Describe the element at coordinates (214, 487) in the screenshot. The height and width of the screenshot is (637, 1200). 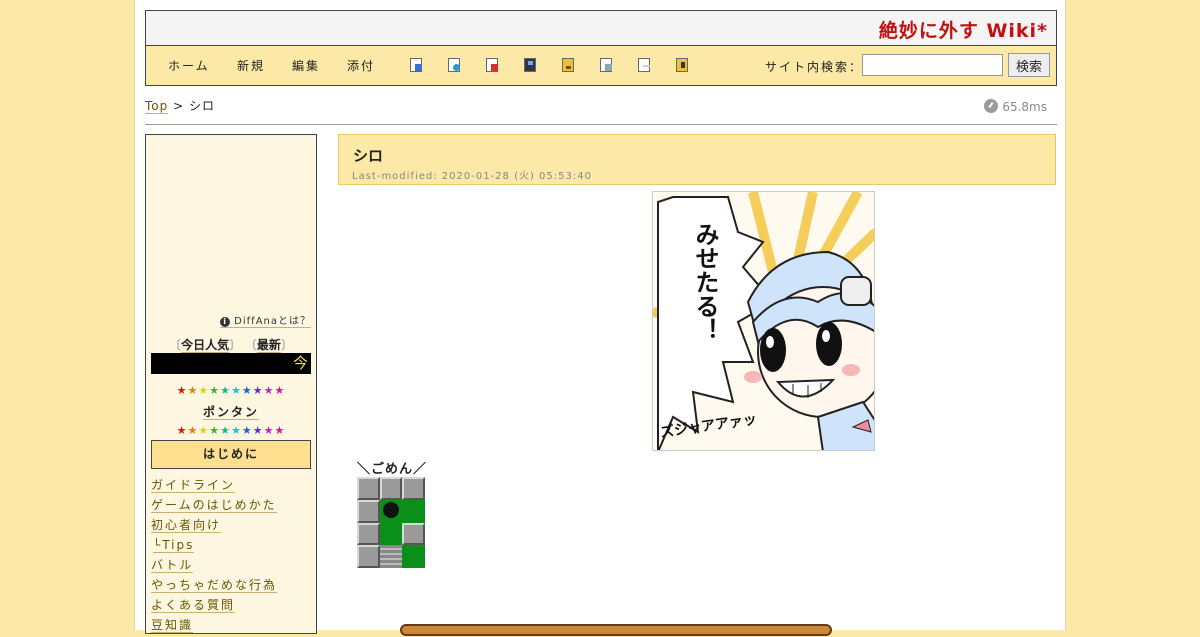
I see `sidebar-item-guideline: ガイドライン` at that location.